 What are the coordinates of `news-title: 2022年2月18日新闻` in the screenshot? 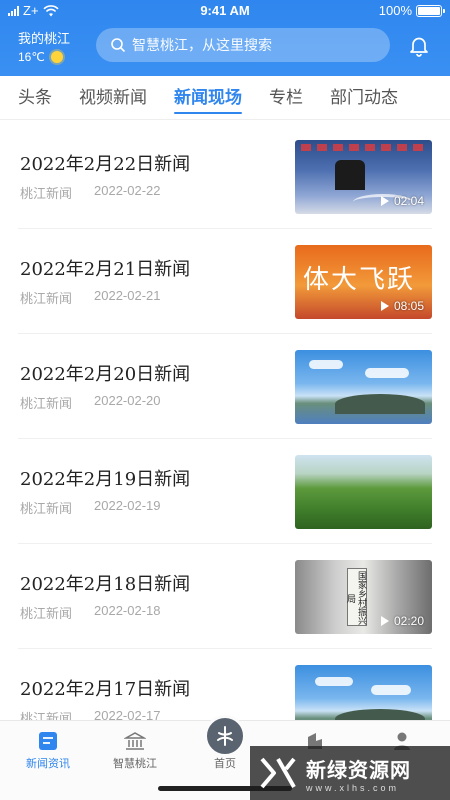 It's located at (105, 584).